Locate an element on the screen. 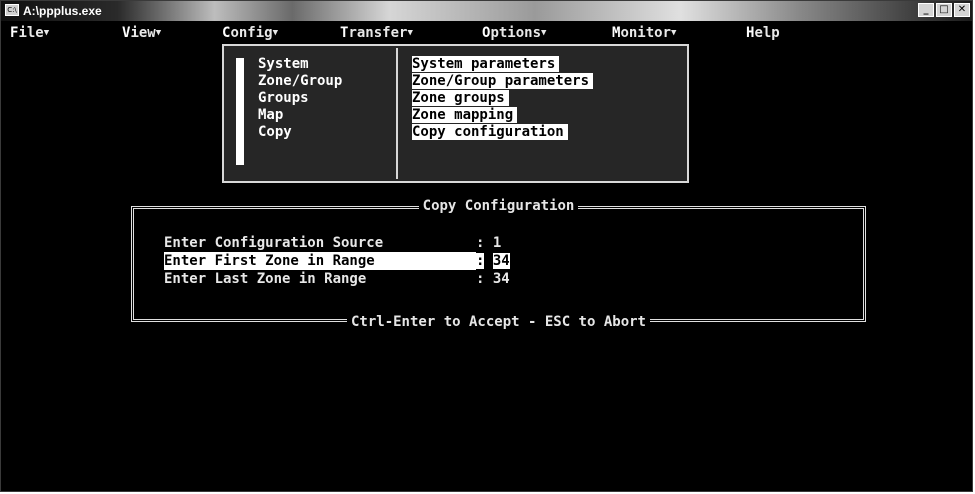  menu-transfer-label: ransfer is located at coordinates (378, 33).